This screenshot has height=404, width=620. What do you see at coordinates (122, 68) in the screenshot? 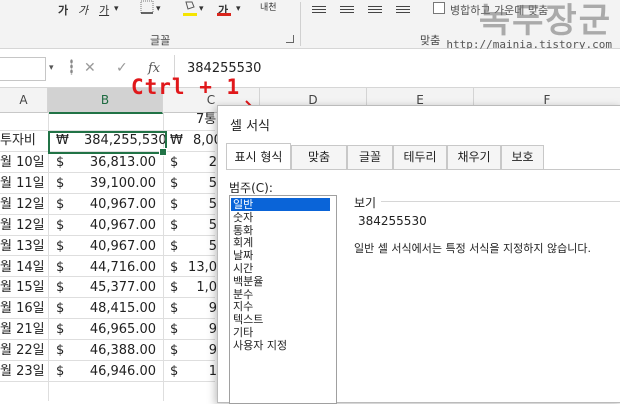
I see `enter-icon: ✓` at bounding box center [122, 68].